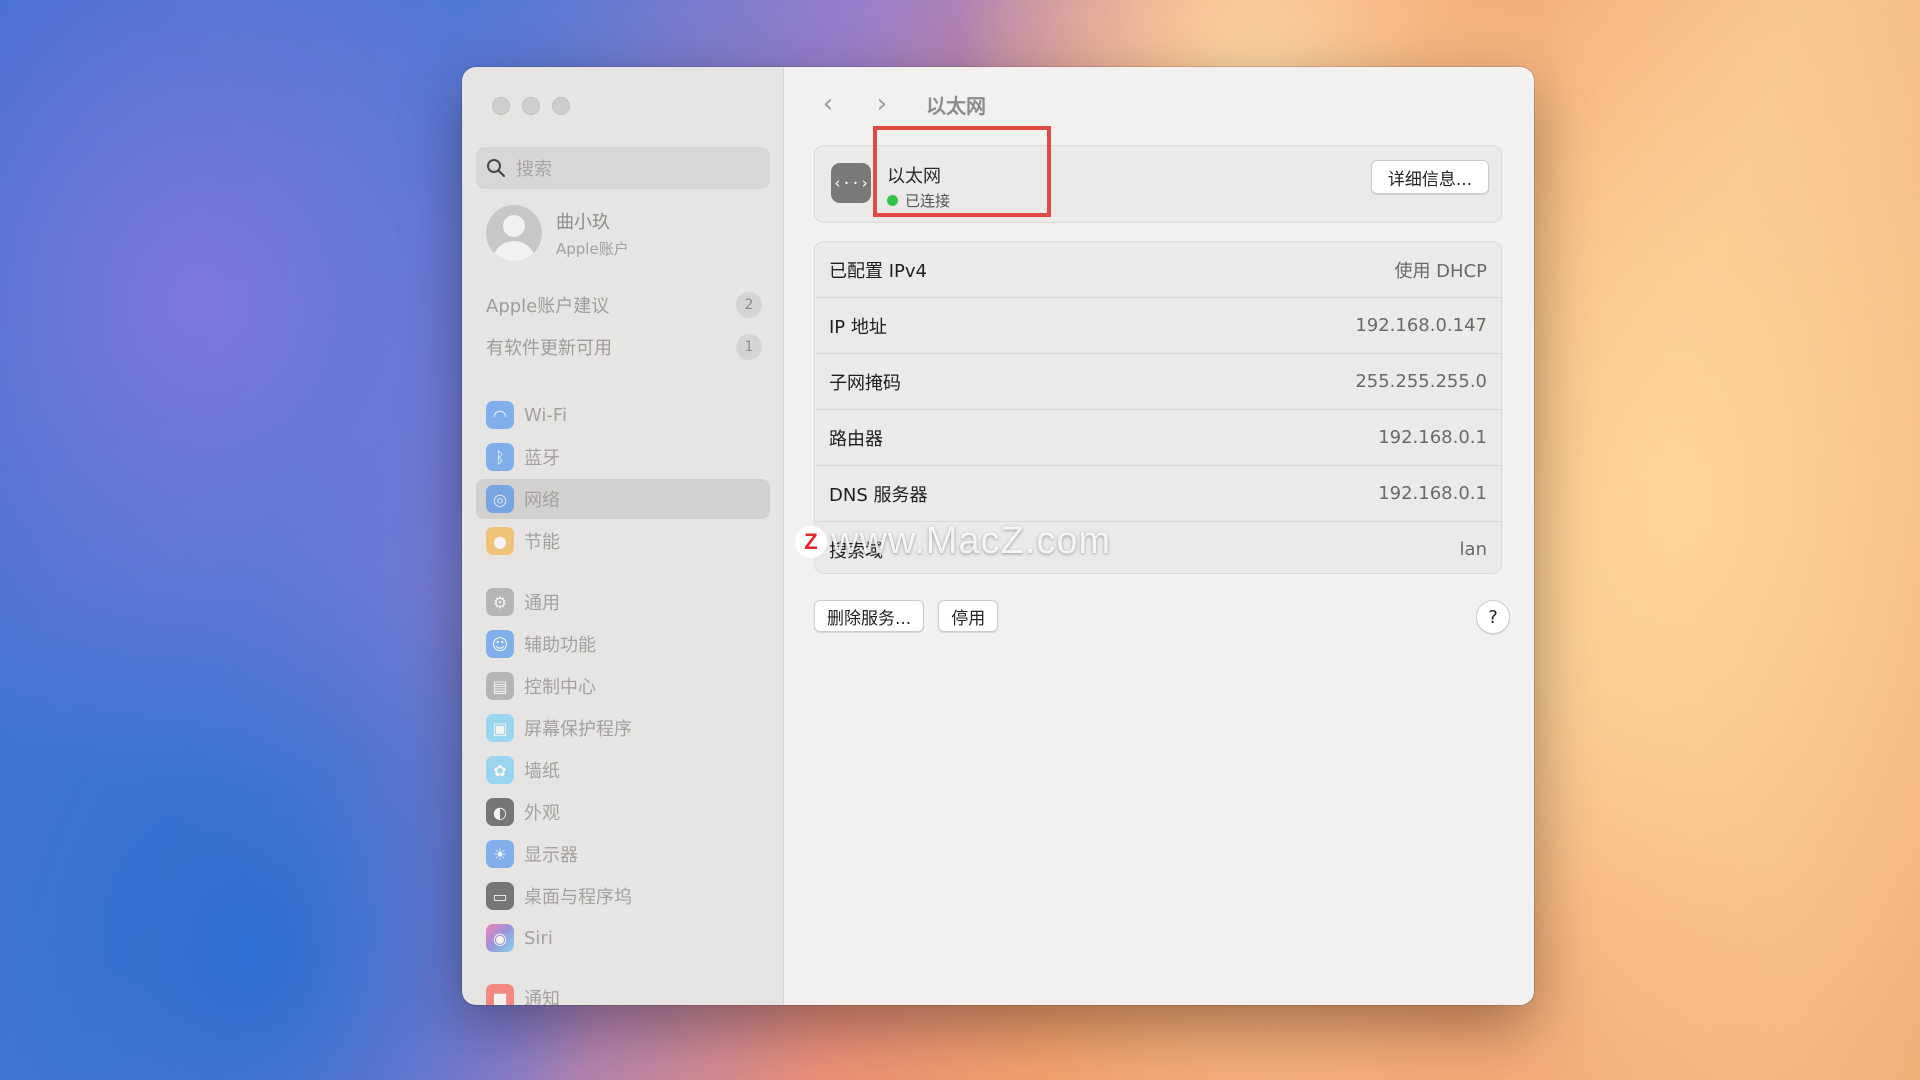 Image resolution: width=1920 pixels, height=1080 pixels. What do you see at coordinates (500, 644) in the screenshot?
I see `accessibility-icon: ☺` at bounding box center [500, 644].